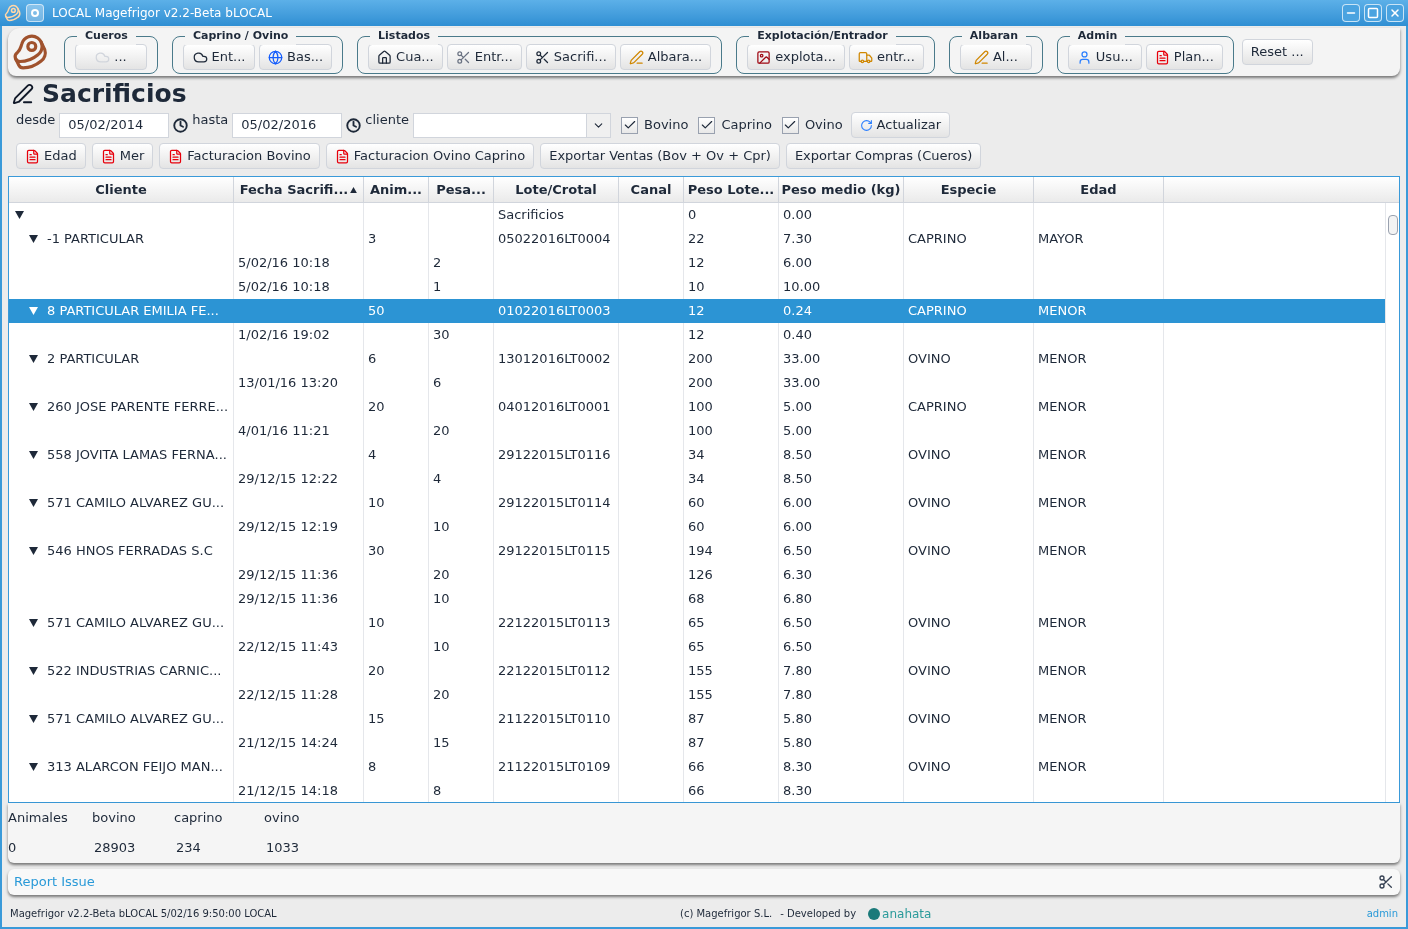 The width and height of the screenshot is (1408, 929). Describe the element at coordinates (697, 695) in the screenshot. I see `table-row: 22/12/15 11:28 20 155 7.80` at that location.